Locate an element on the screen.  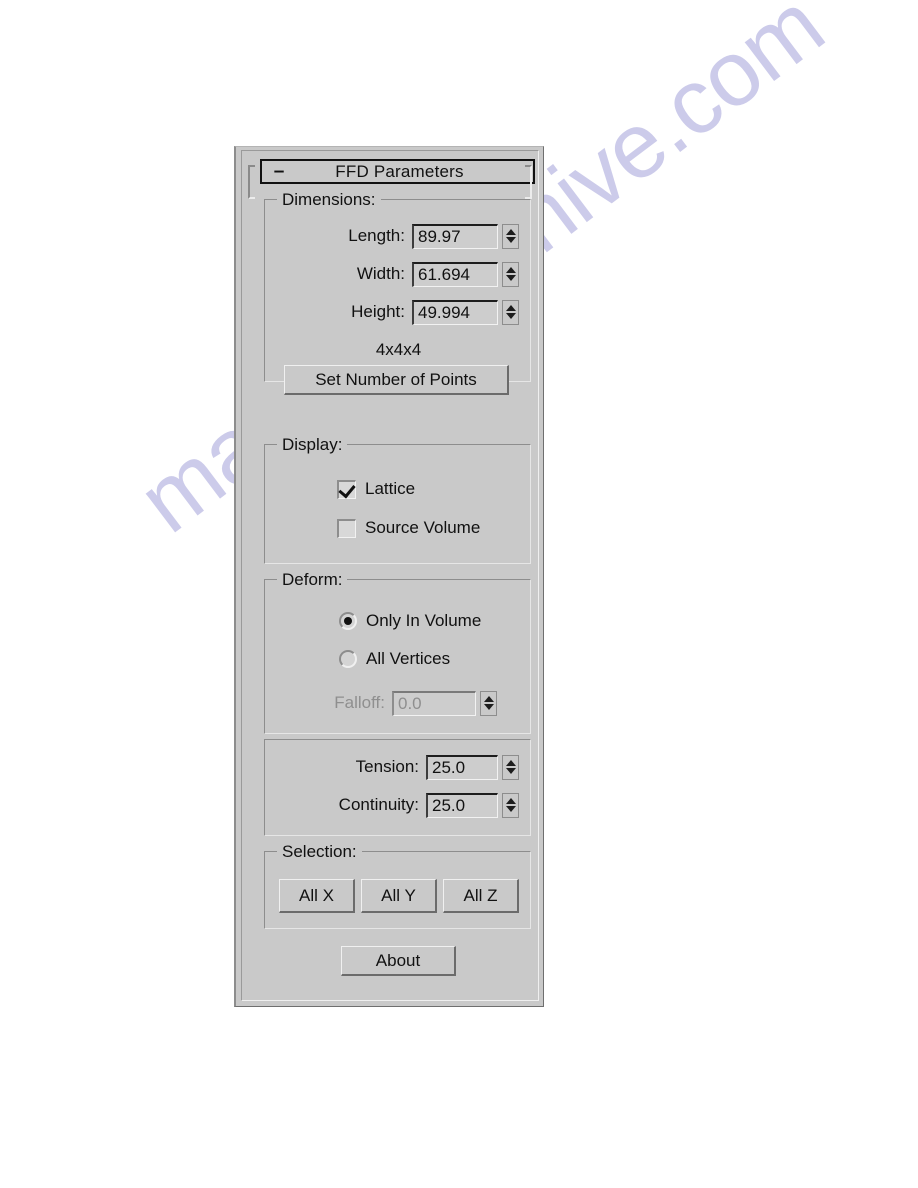
tension-label: Tension: is located at coordinates (387, 766).